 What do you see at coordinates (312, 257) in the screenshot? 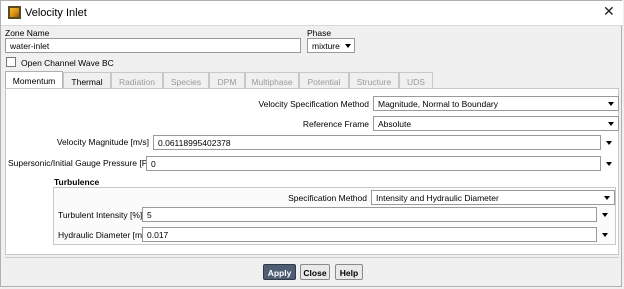
I see `footer-divider` at bounding box center [312, 257].